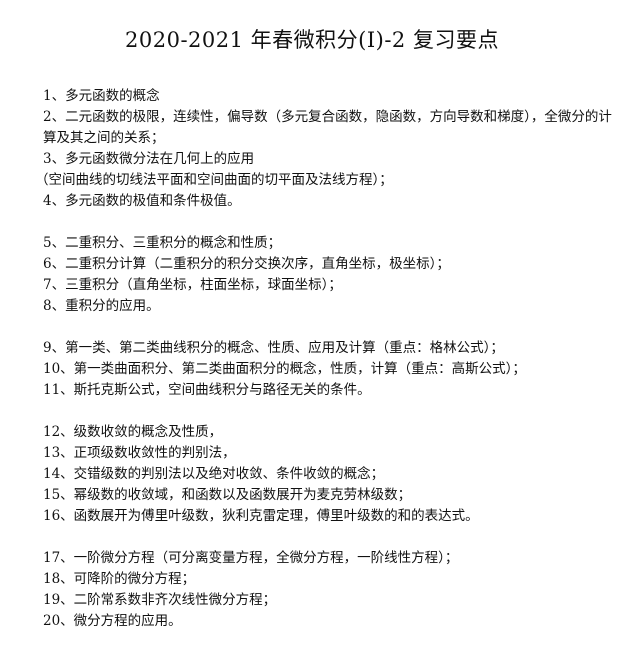 This screenshot has height=653, width=624. Describe the element at coordinates (101, 306) in the screenshot. I see `list-item: 8、重积分的应用。` at that location.